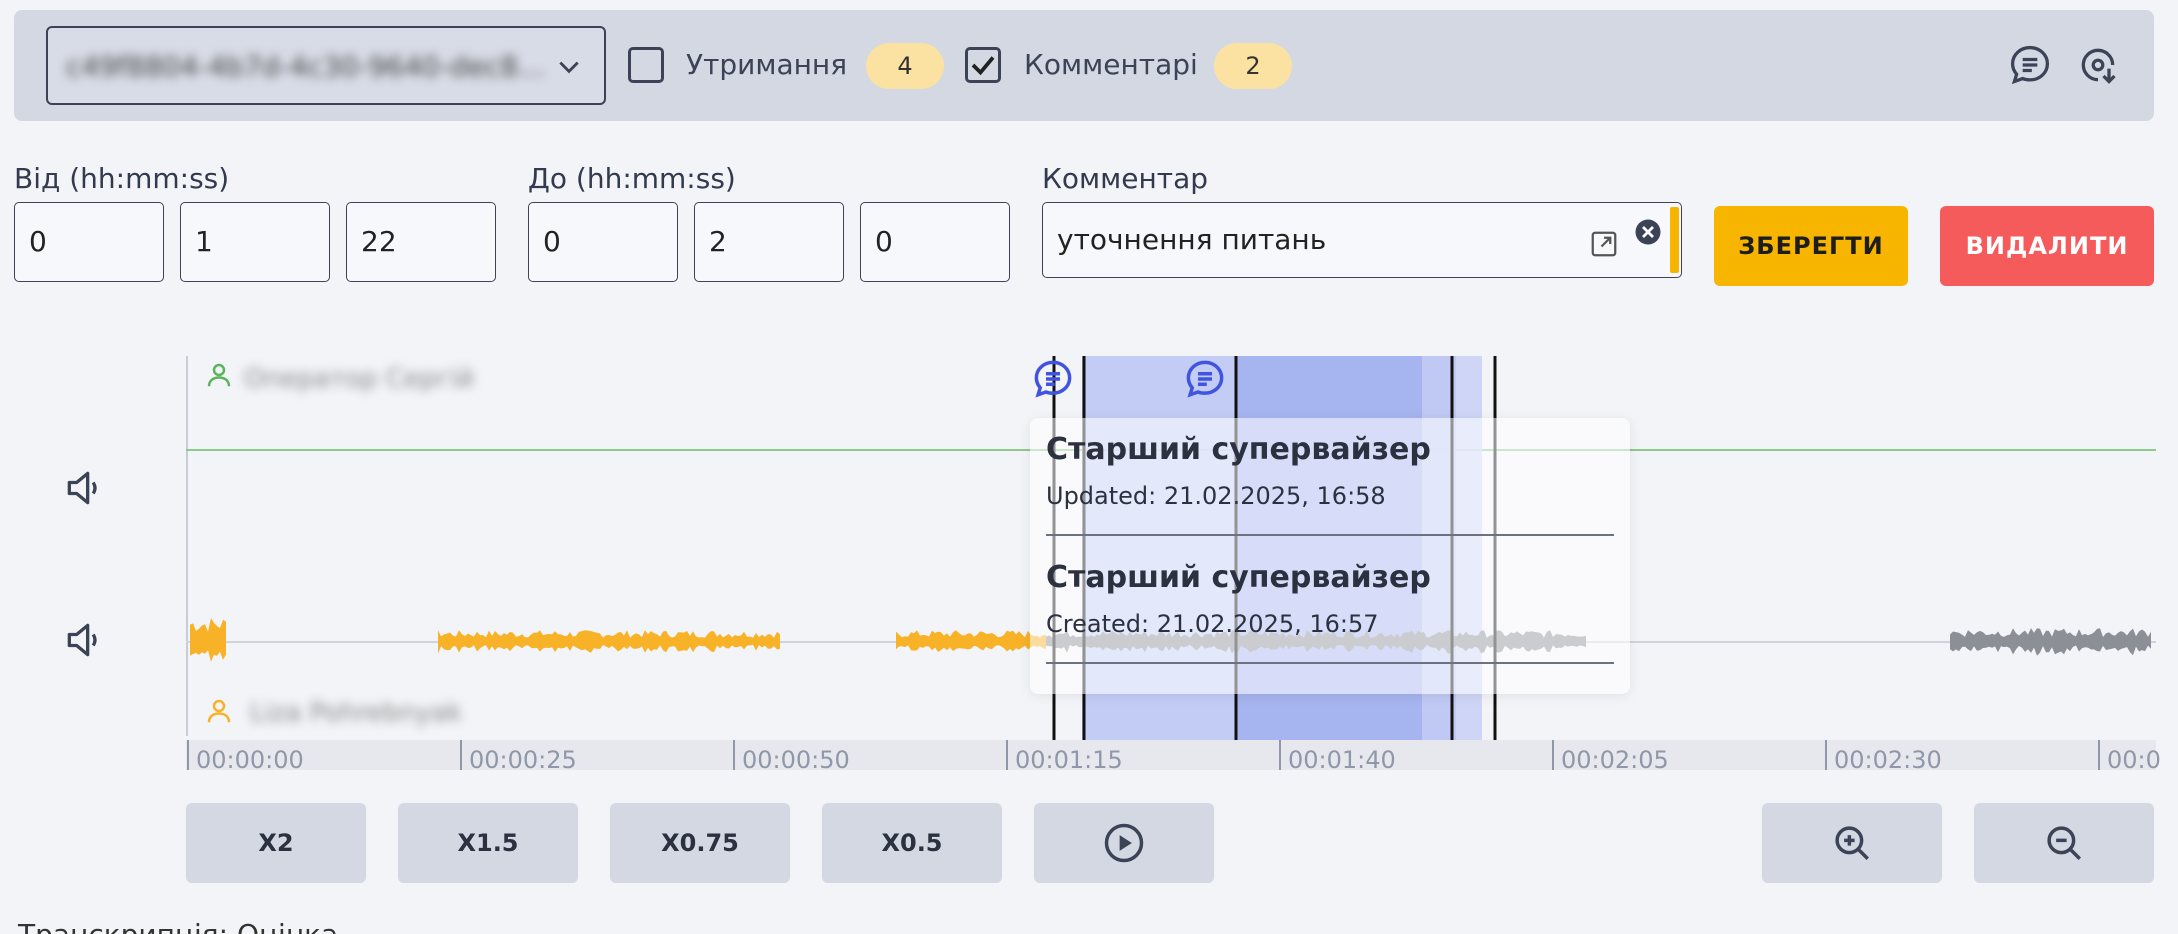 The height and width of the screenshot is (934, 2178). What do you see at coordinates (255, 242) in the screenshot?
I see `from-minutes-input: 1` at bounding box center [255, 242].